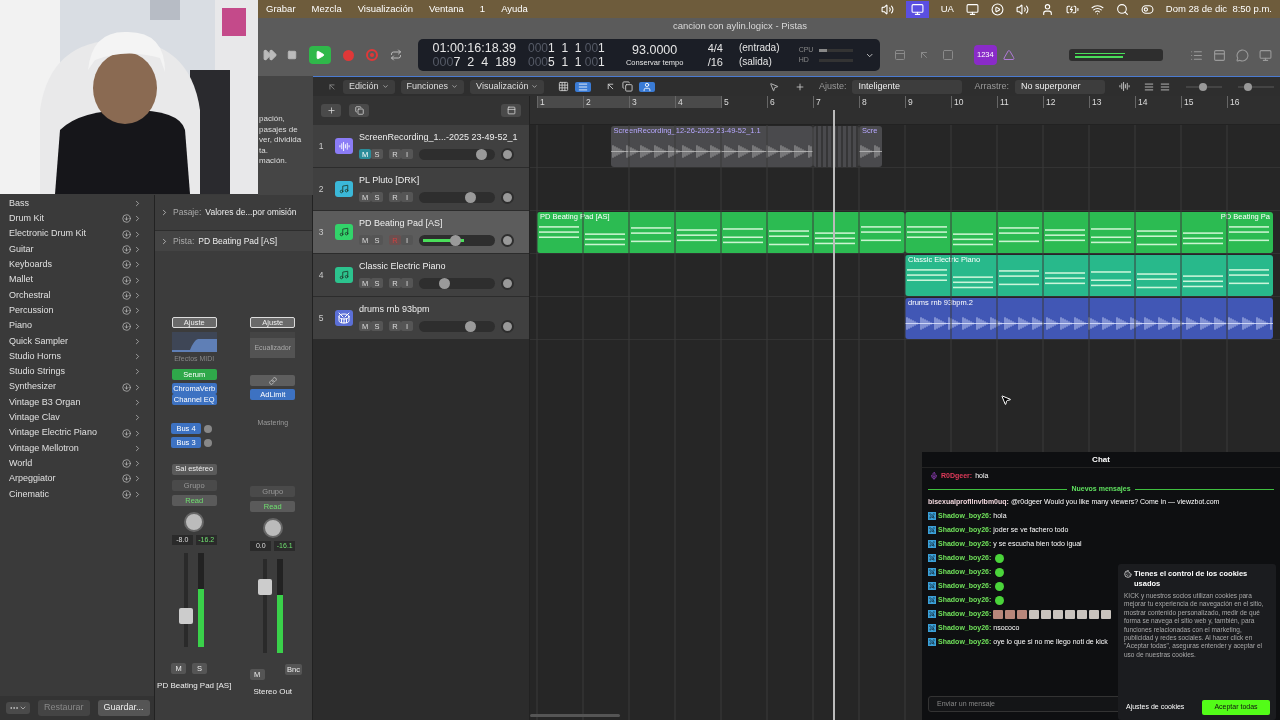  What do you see at coordinates (77, 464) in the screenshot?
I see `library-item: World` at bounding box center [77, 464].